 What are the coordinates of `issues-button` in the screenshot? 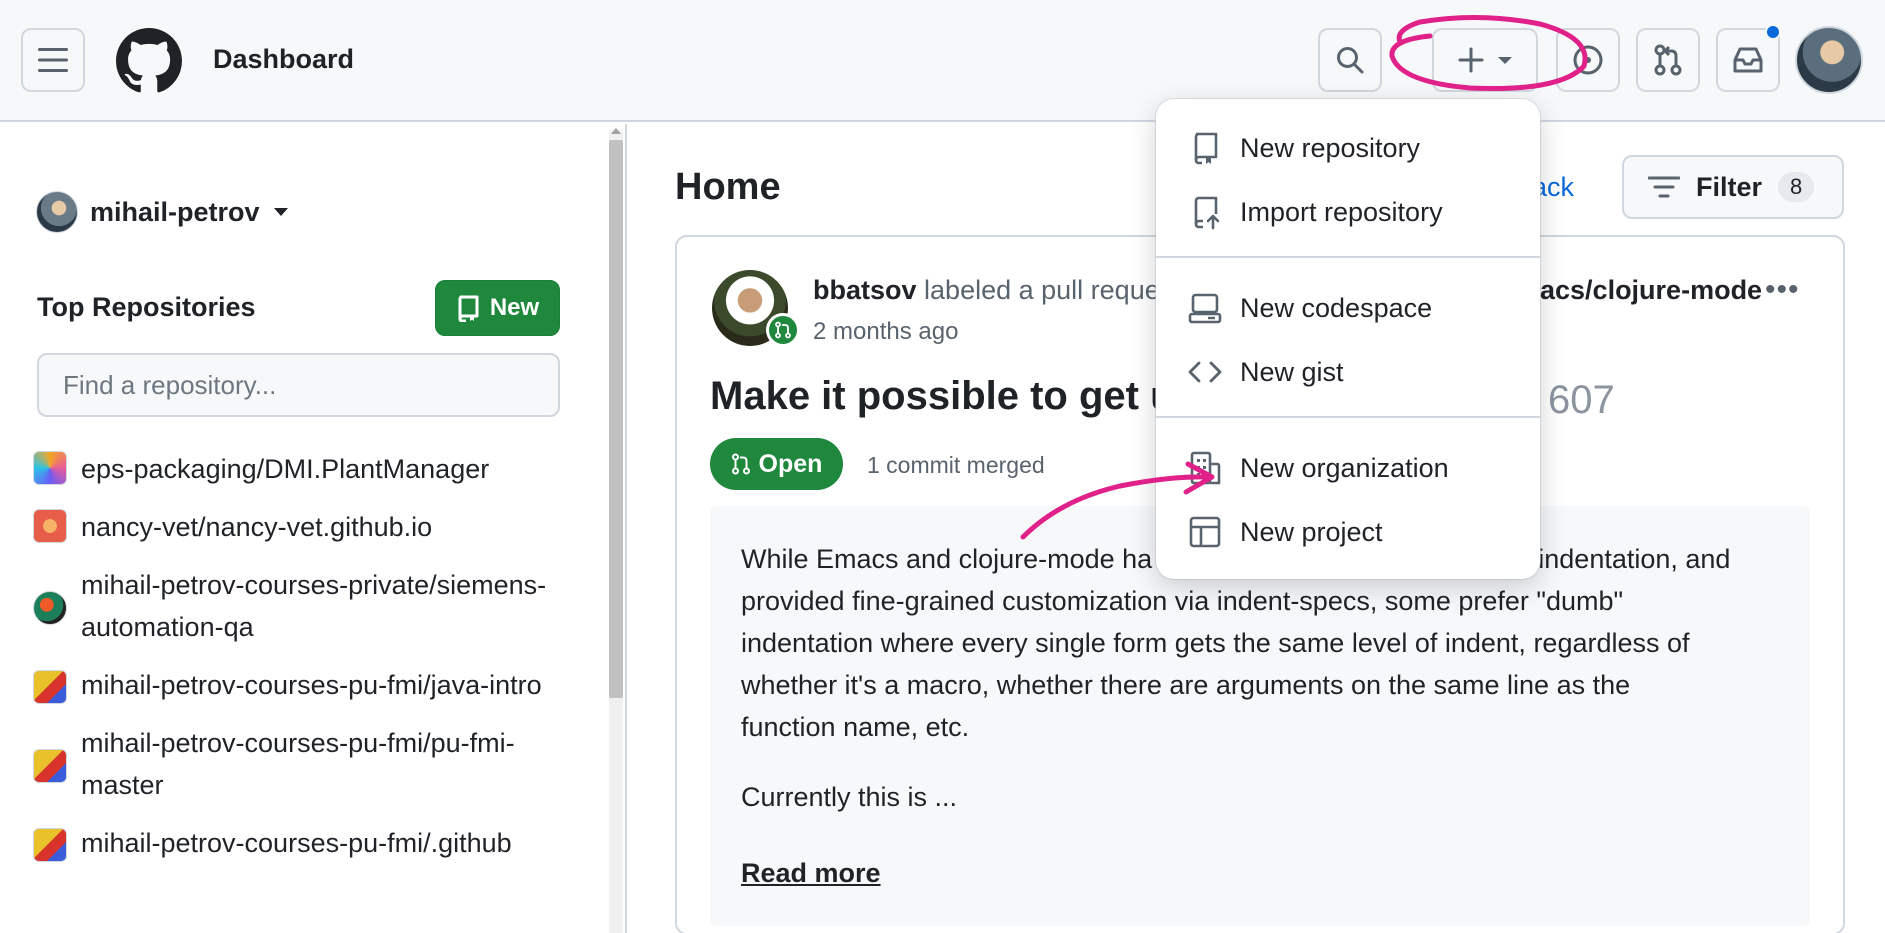 It's located at (1588, 60).